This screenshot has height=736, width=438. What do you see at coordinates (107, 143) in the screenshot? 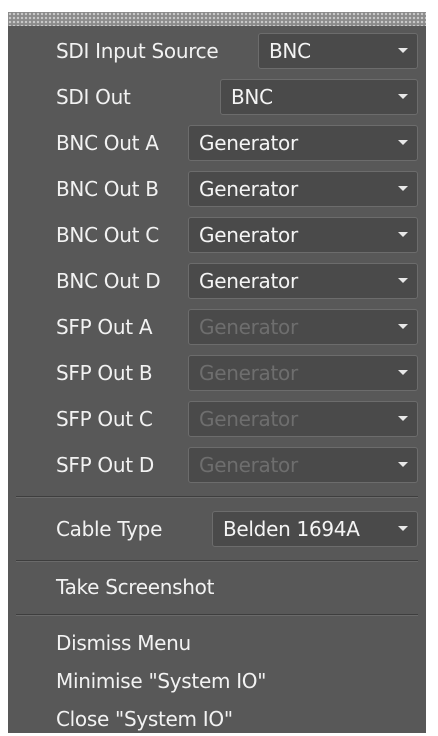
I see `bnc-out-a-label: BNC Out A` at bounding box center [107, 143].